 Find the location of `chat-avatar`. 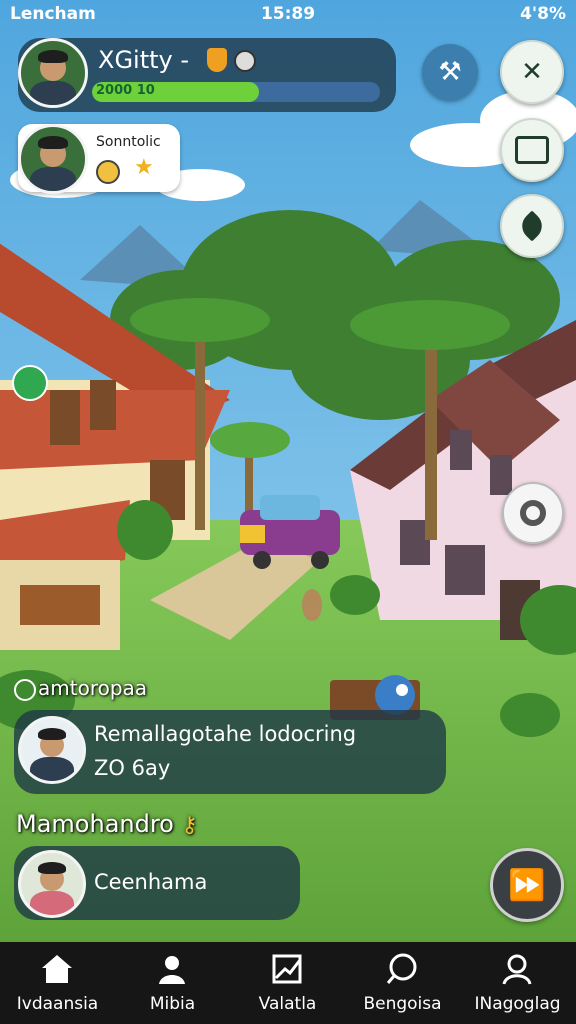

chat-avatar is located at coordinates (52, 884).